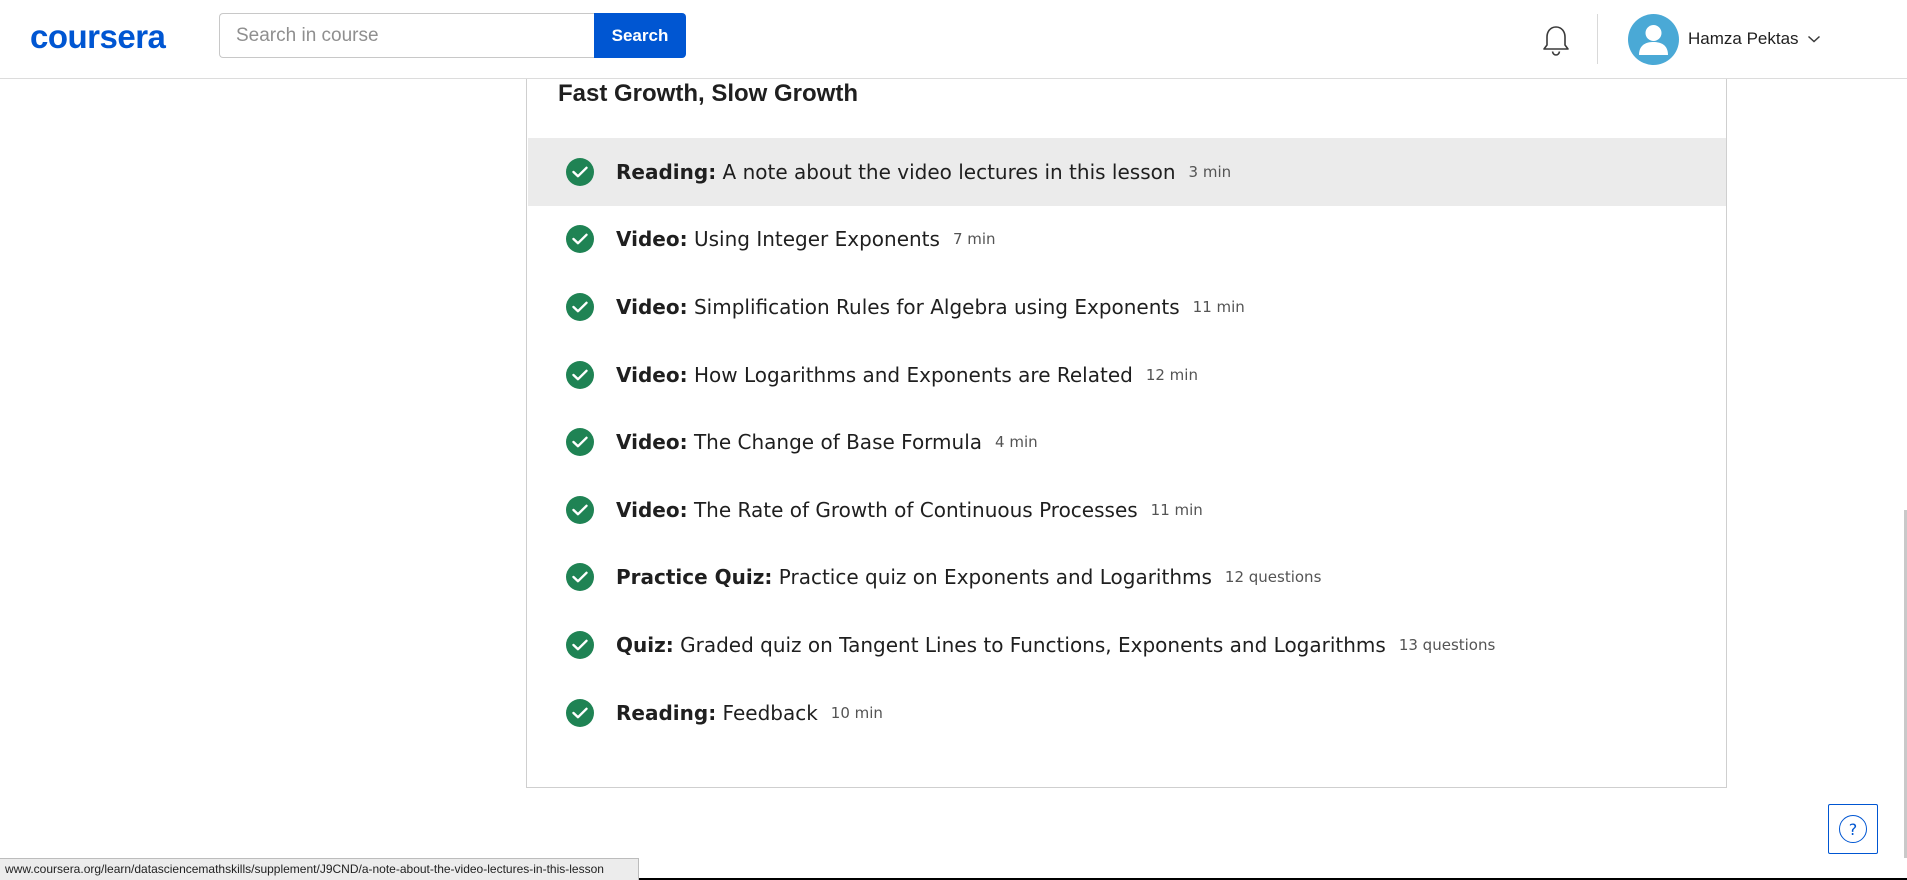 The height and width of the screenshot is (880, 1907). What do you see at coordinates (913, 374) in the screenshot?
I see `lesson-item-title: How Logarithms and Exponents are Related` at bounding box center [913, 374].